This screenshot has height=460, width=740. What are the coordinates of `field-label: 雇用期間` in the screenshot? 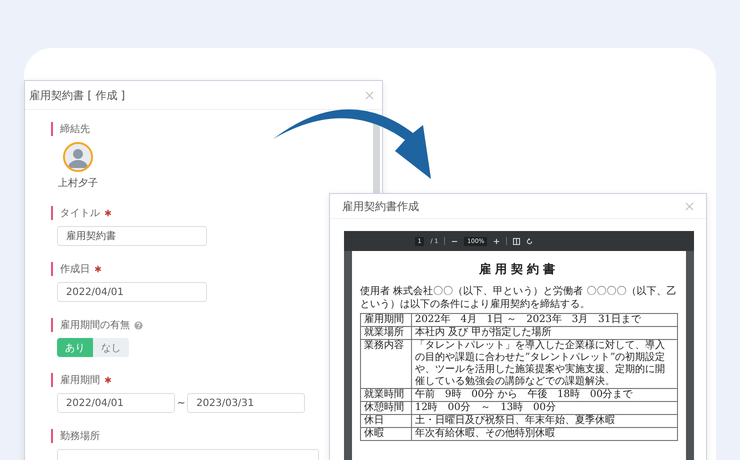 It's located at (80, 380).